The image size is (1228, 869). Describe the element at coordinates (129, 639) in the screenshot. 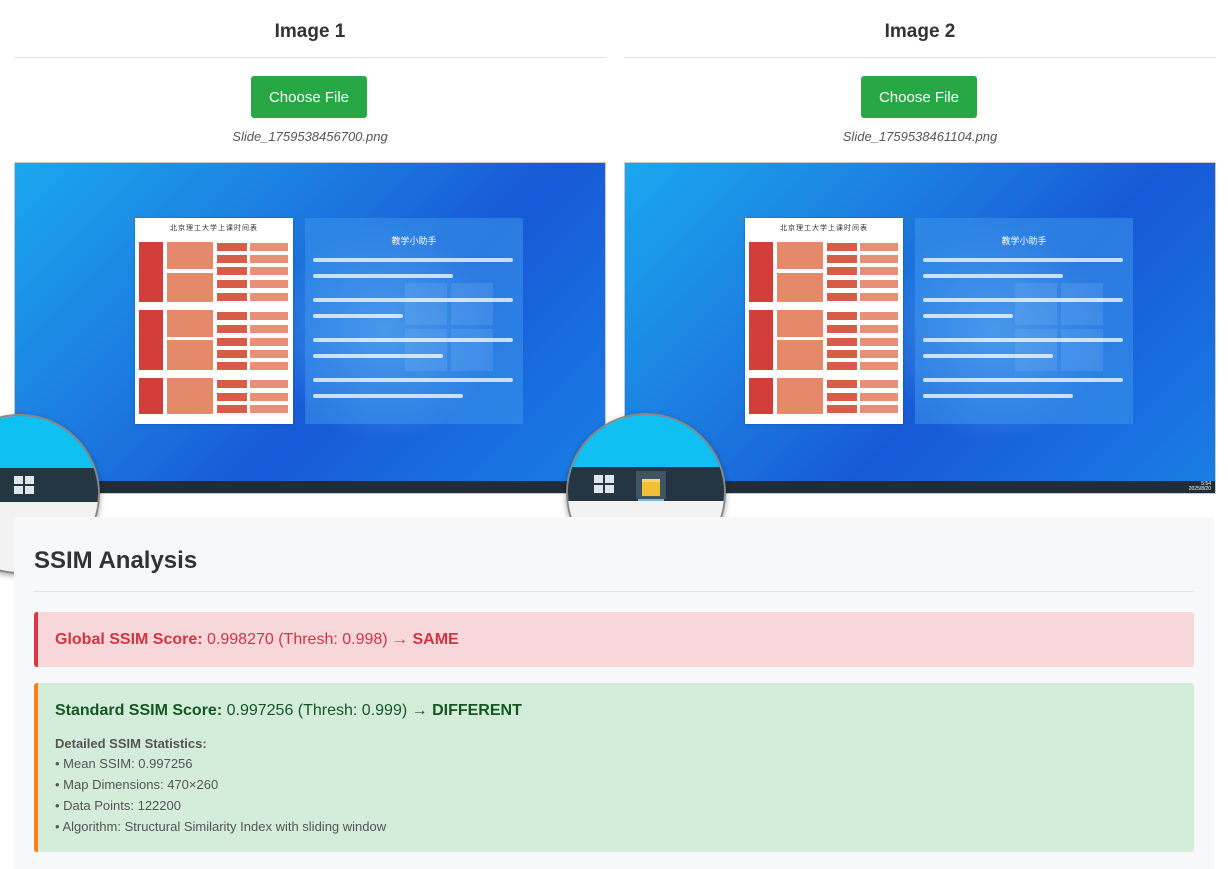

I see `global-ssim-label: Global SSIM Score:` at that location.